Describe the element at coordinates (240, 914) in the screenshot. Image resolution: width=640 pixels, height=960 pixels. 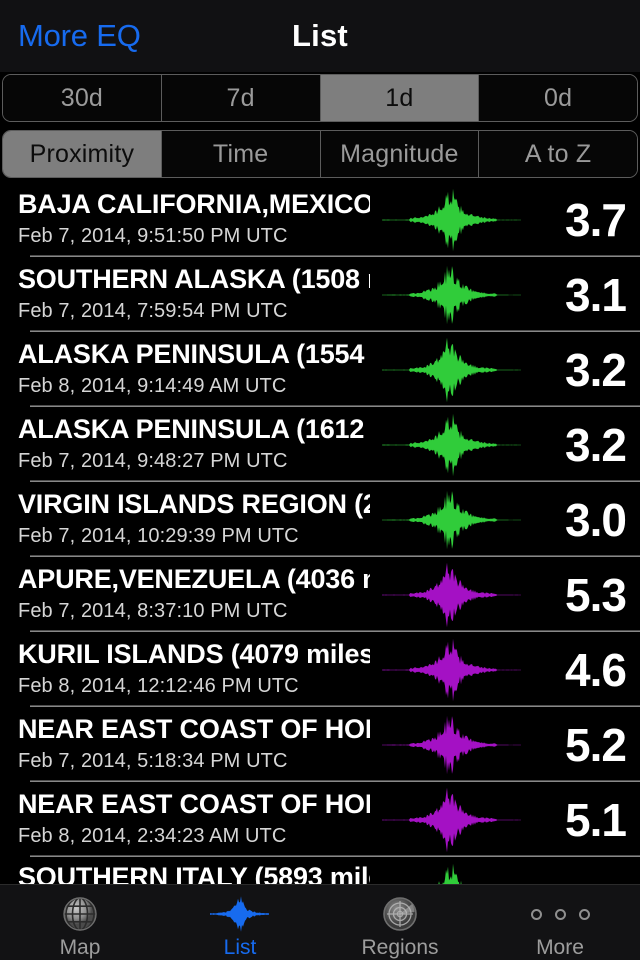
I see `waveform-icon` at that location.